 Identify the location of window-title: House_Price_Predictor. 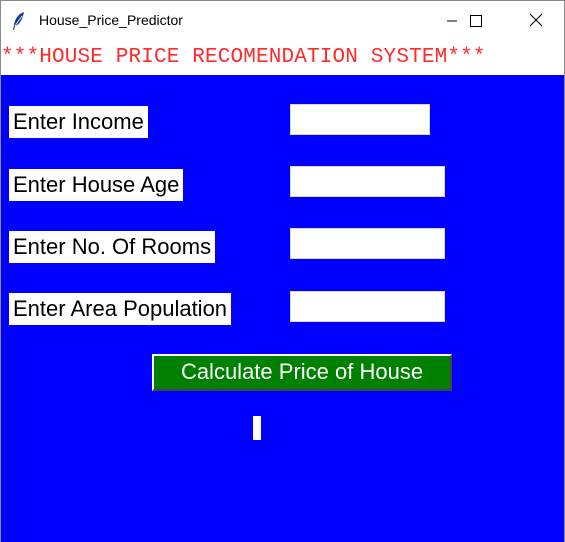
(111, 20).